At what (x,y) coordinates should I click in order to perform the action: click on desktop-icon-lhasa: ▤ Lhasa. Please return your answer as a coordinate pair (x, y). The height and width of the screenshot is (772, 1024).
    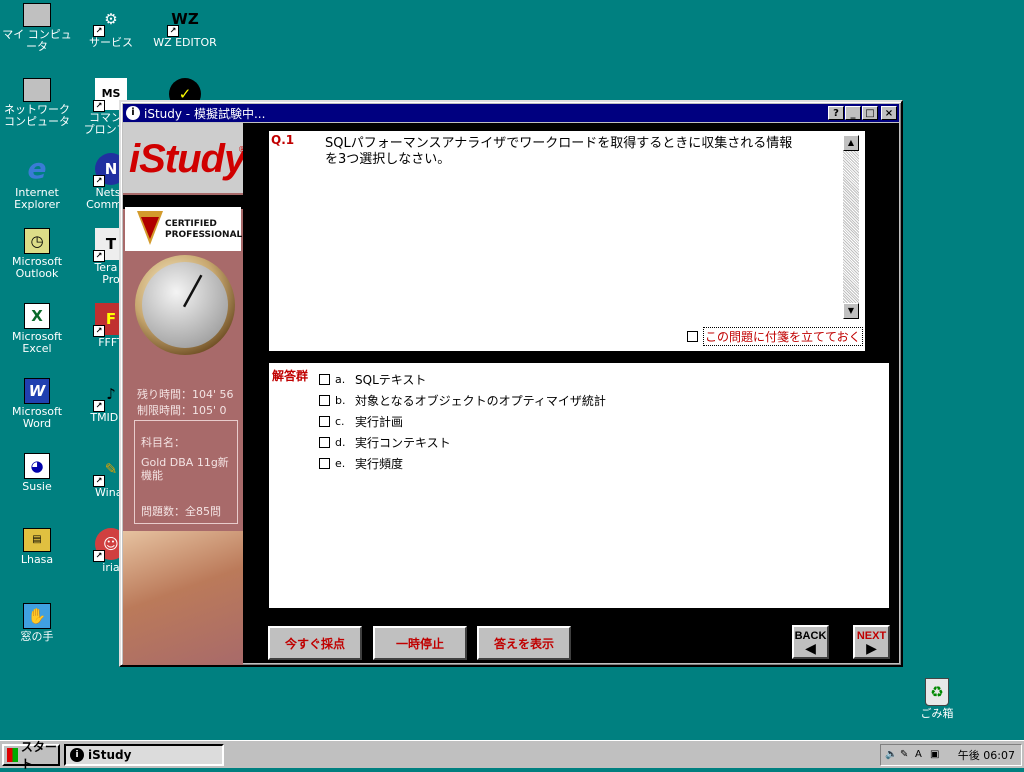
    Looking at the image, I should click on (37, 547).